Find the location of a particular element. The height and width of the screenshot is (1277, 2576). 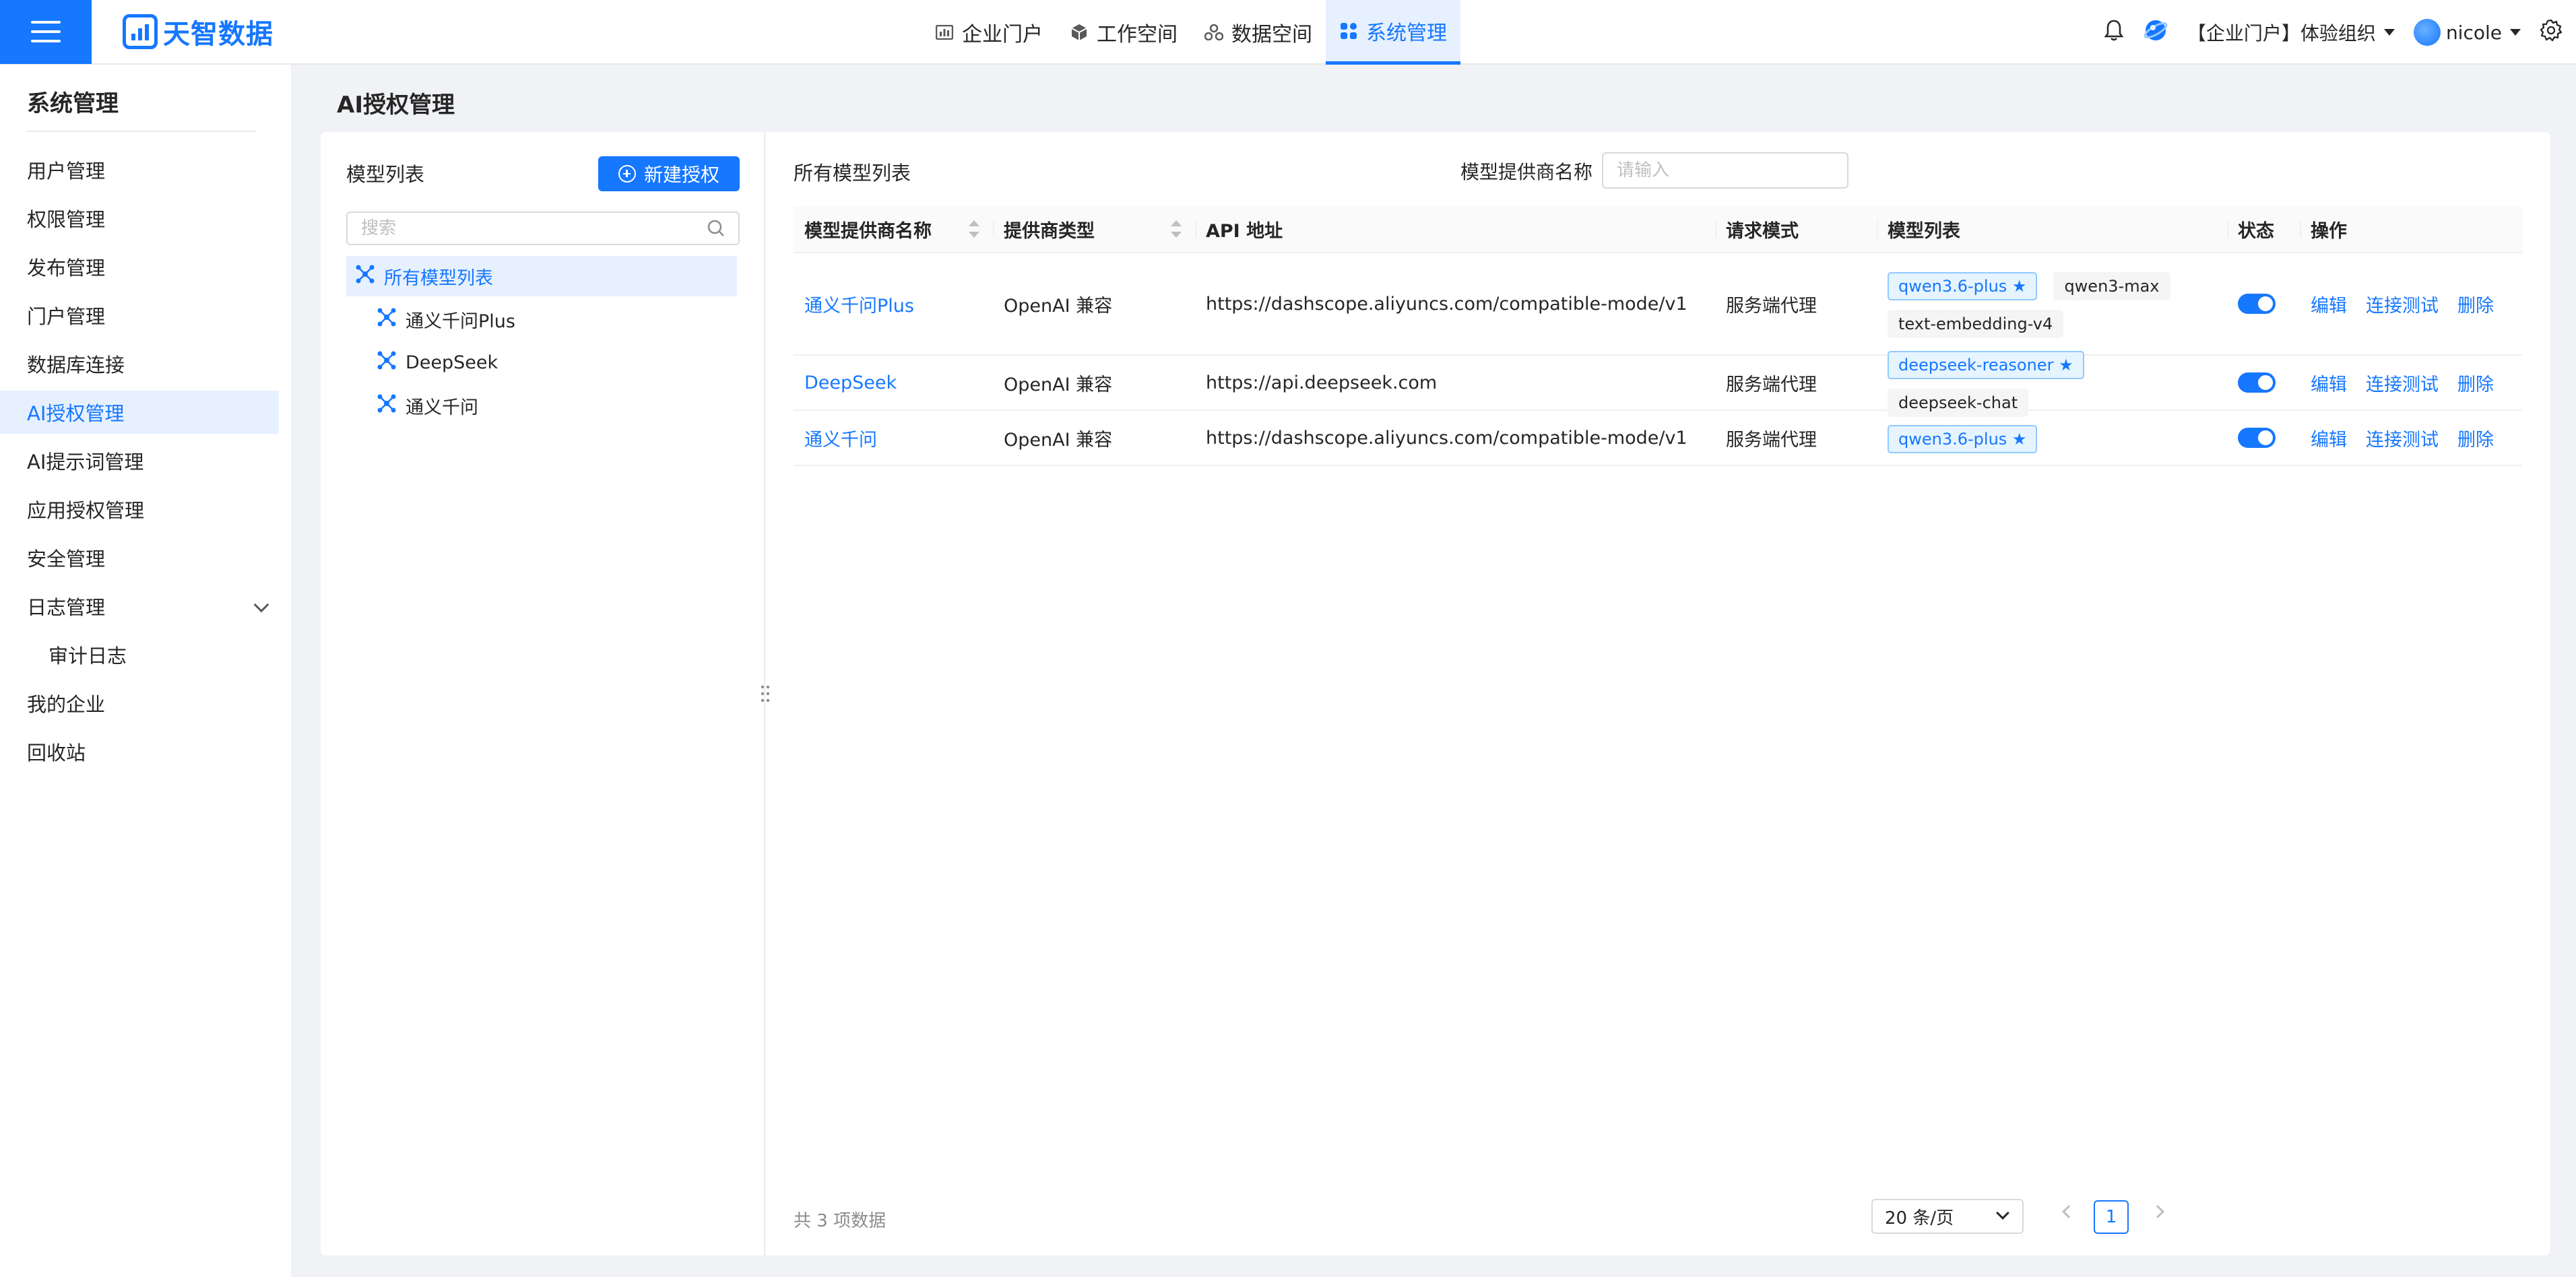

sidebar-title: 系统管理 is located at coordinates (73, 103).